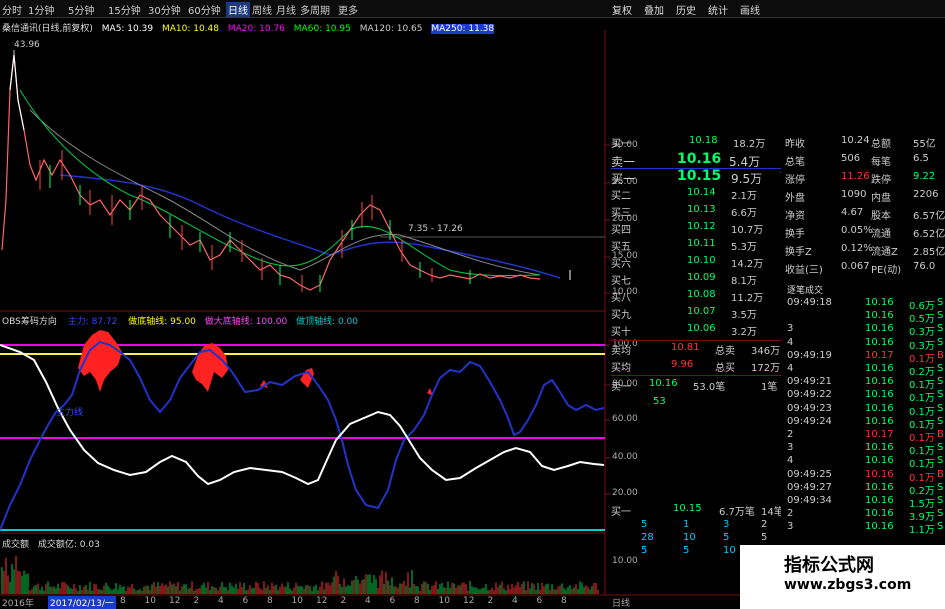  What do you see at coordinates (245, 601) in the screenshot?
I see `date-tick: 6` at bounding box center [245, 601].